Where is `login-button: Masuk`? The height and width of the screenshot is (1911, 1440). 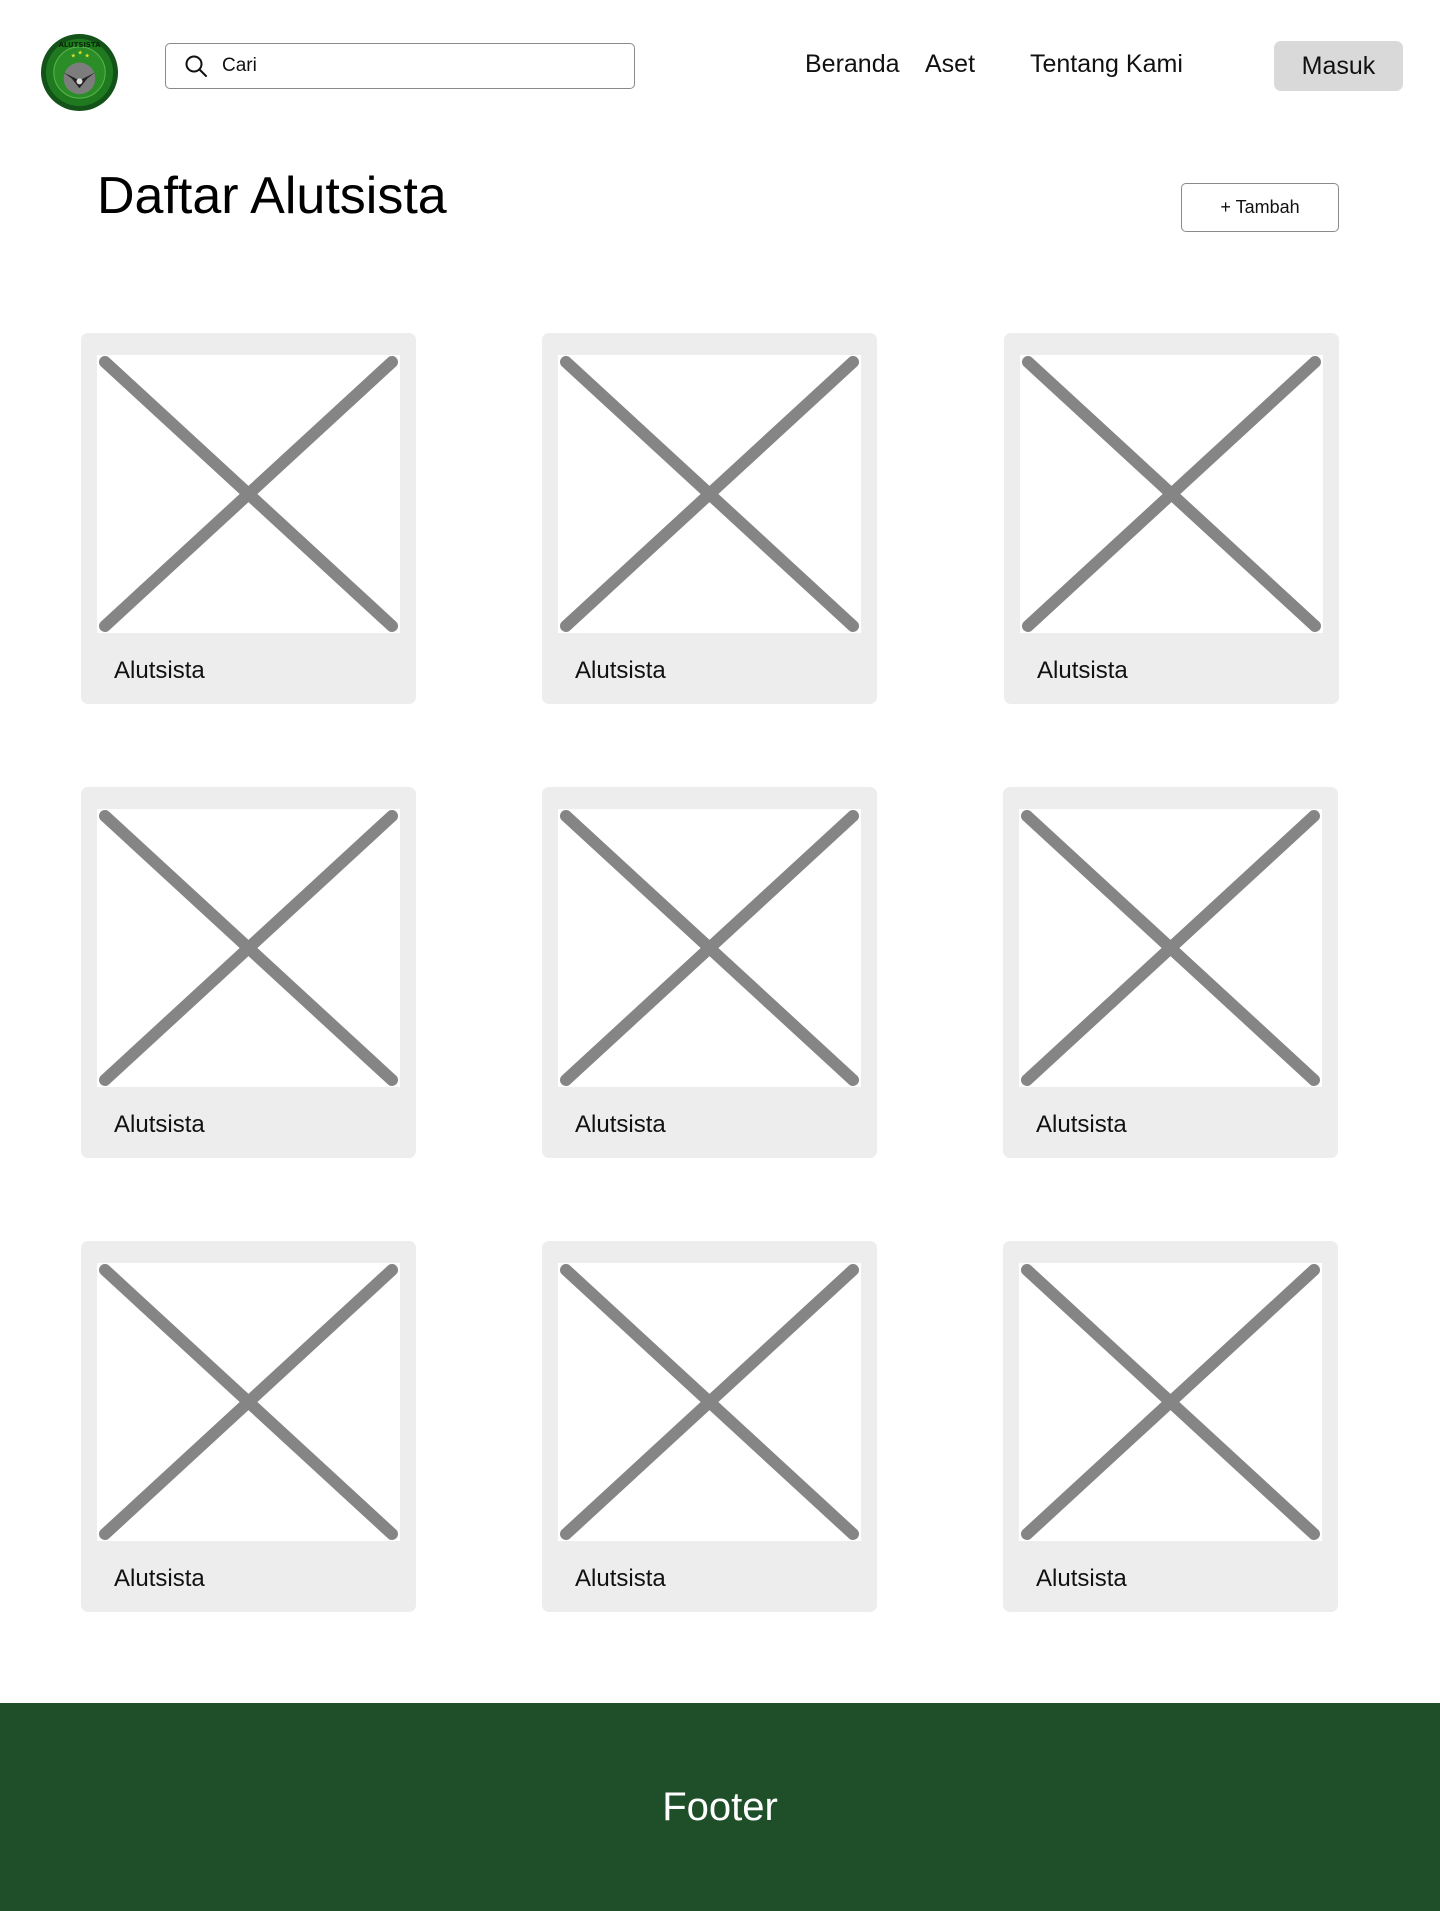 login-button: Masuk is located at coordinates (1338, 66).